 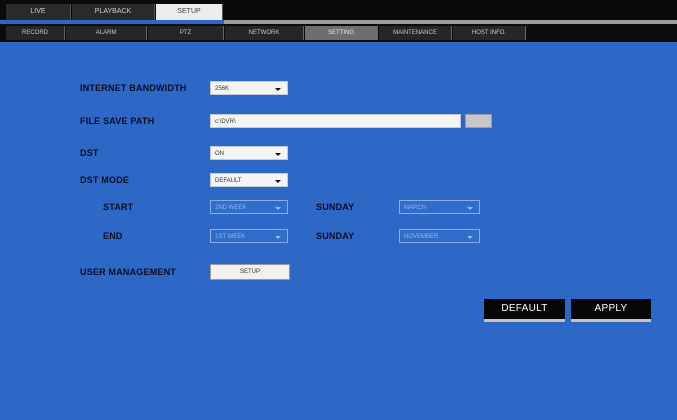 I want to click on default-button: DEFAULT, so click(x=524, y=310).